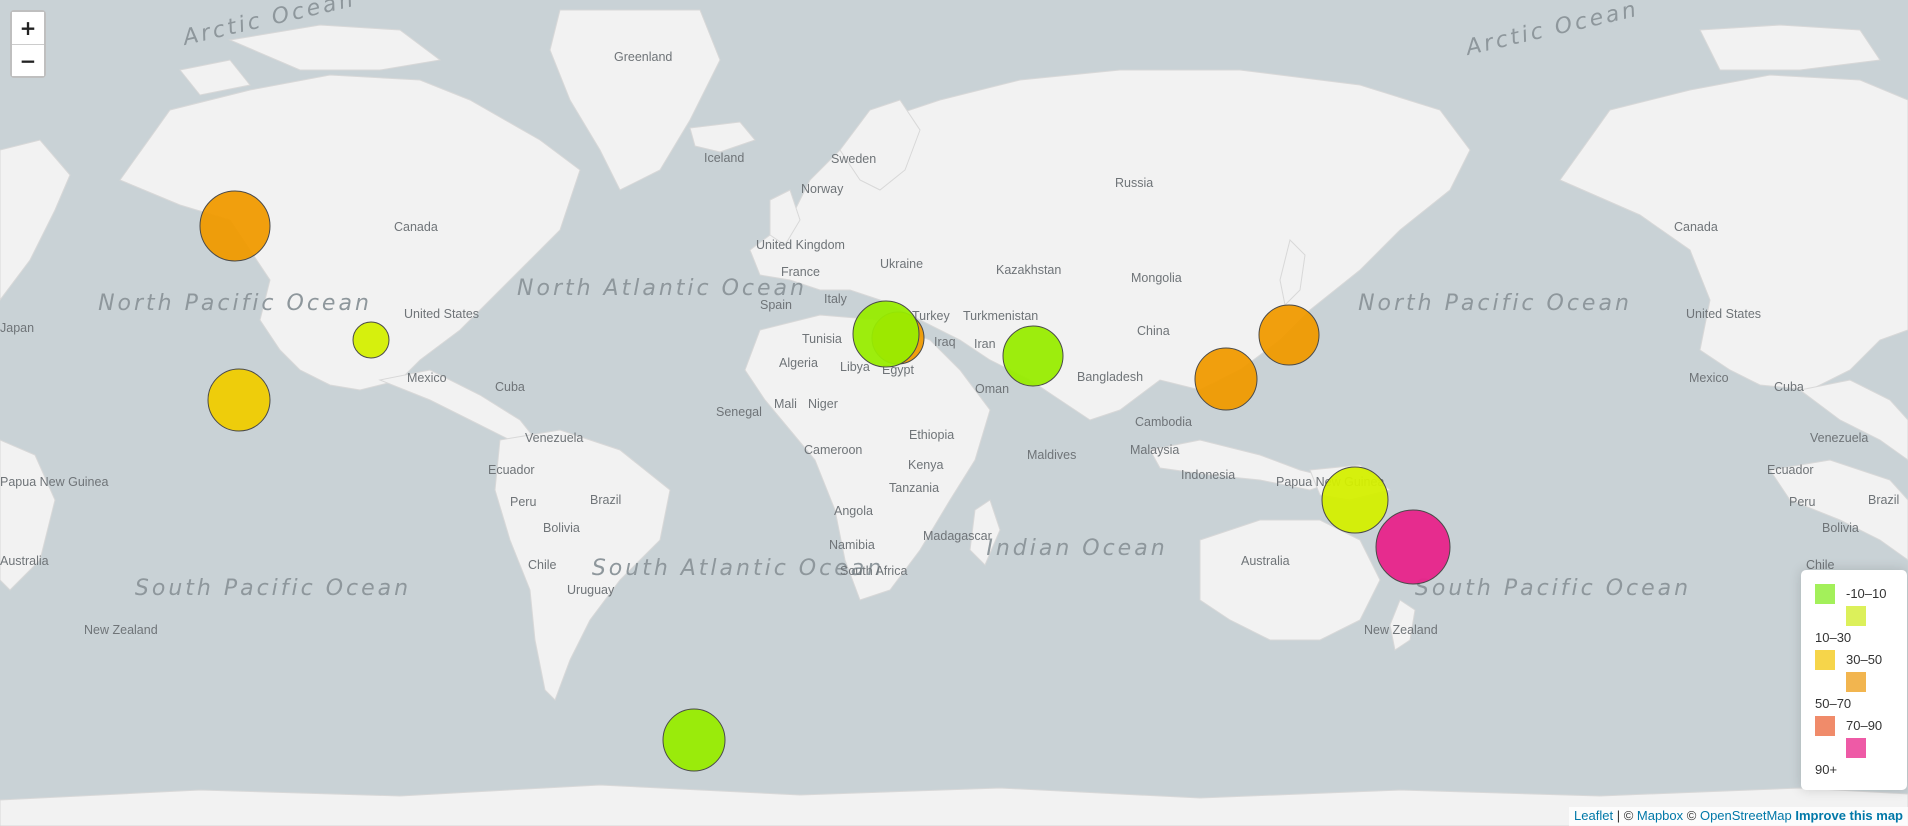 This screenshot has height=826, width=1908. What do you see at coordinates (1833, 703) in the screenshot?
I see `legend-label-3: 50–70` at bounding box center [1833, 703].